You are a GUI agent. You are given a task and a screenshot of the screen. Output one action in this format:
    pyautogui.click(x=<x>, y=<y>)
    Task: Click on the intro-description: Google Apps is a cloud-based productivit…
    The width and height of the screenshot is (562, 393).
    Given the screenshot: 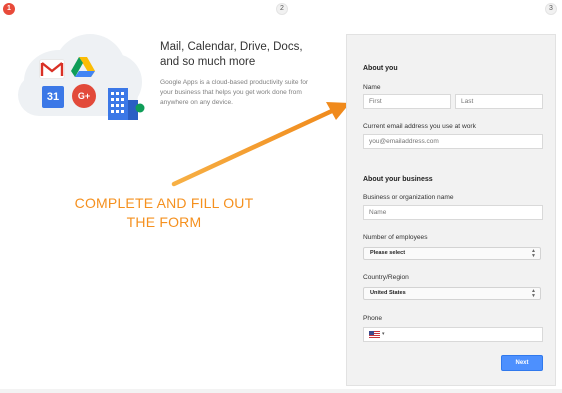 What is the action you would take?
    pyautogui.click(x=234, y=92)
    